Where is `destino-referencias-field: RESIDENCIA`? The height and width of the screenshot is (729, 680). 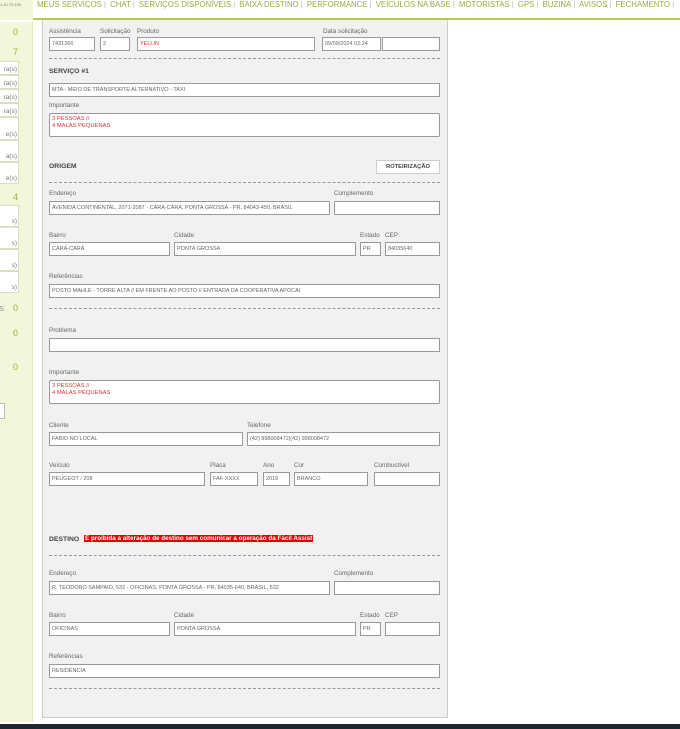
destino-referencias-field: RESIDENCIA is located at coordinates (244, 671).